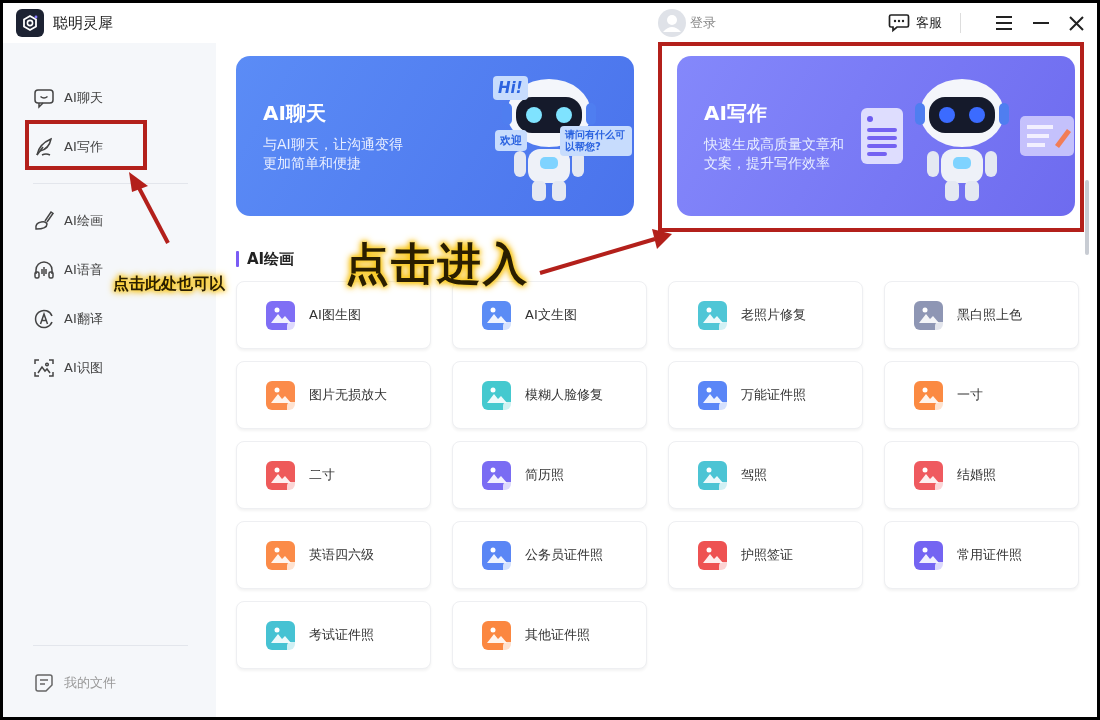 Image resolution: width=1100 pixels, height=720 pixels. What do you see at coordinates (703, 23) in the screenshot?
I see `login-link: 登录` at bounding box center [703, 23].